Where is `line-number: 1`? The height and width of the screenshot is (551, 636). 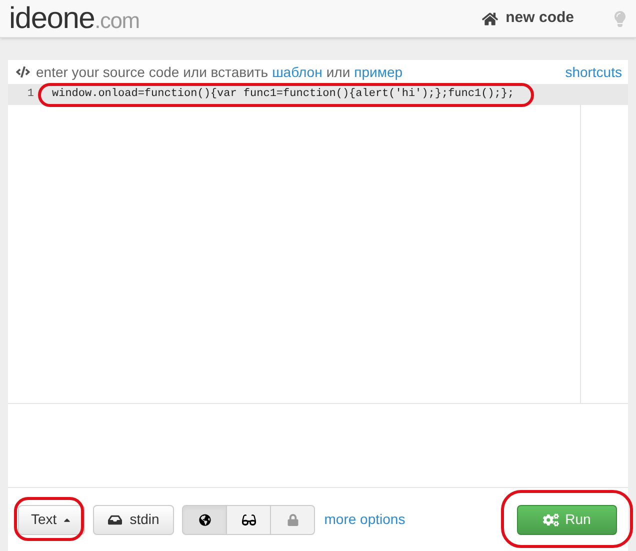 line-number: 1 is located at coordinates (30, 94).